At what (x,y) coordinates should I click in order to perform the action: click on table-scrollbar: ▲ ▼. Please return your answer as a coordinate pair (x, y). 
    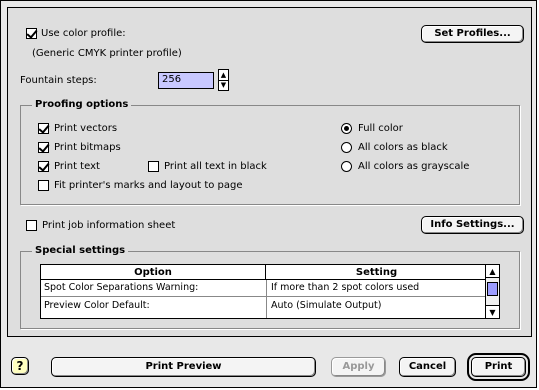
    Looking at the image, I should click on (492, 291).